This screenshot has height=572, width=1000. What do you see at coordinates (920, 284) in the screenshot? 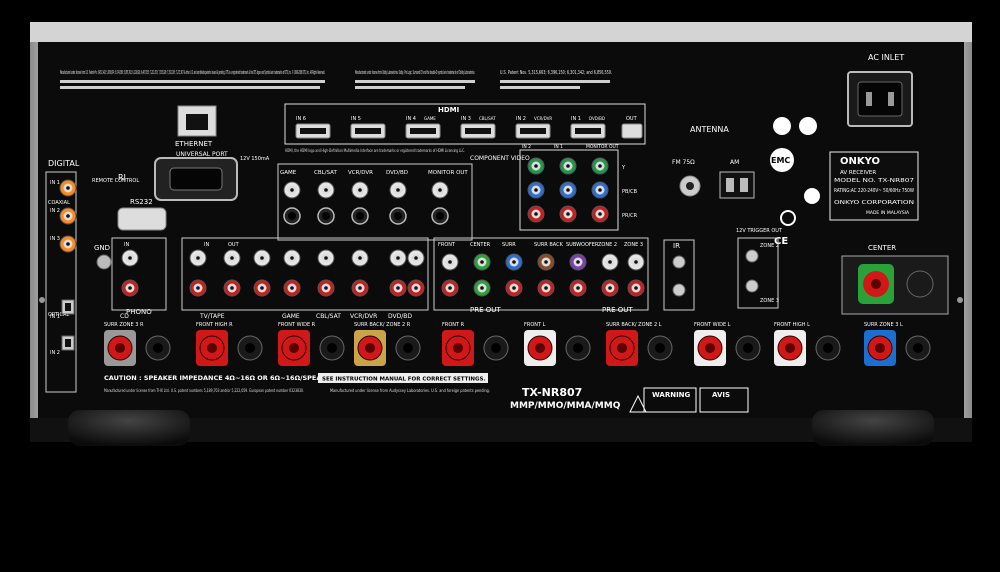
I see `center-binding-post-negative` at bounding box center [920, 284].